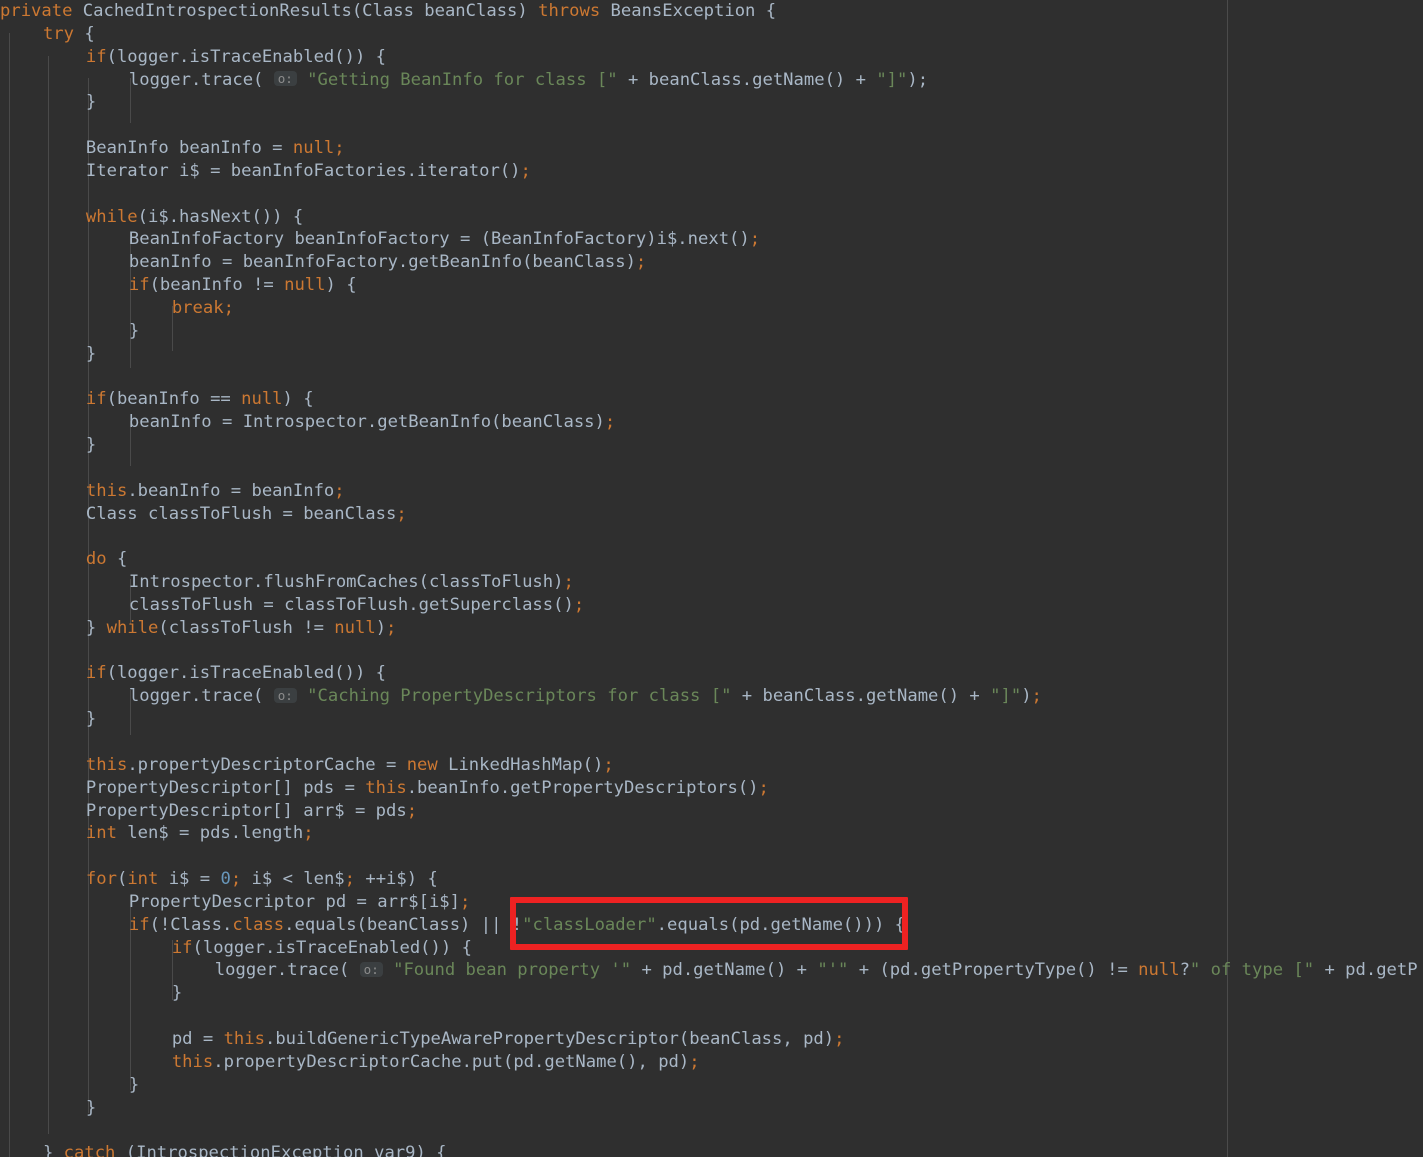 Image resolution: width=1423 pixels, height=1157 pixels. I want to click on code-line: this.beanInfo = beanInfo;, so click(711, 491).